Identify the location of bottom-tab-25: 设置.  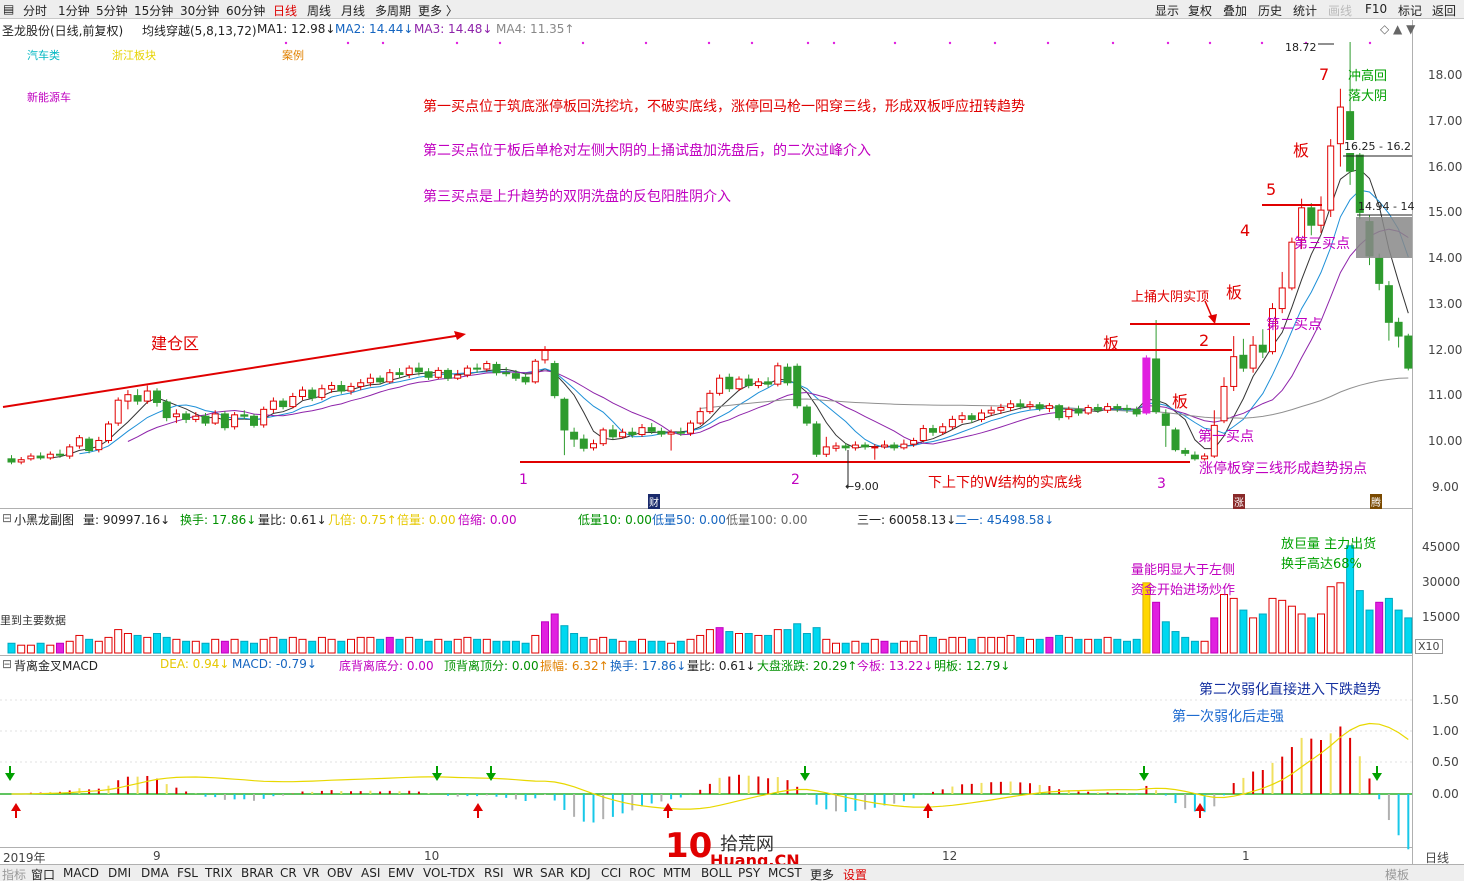
(855, 874).